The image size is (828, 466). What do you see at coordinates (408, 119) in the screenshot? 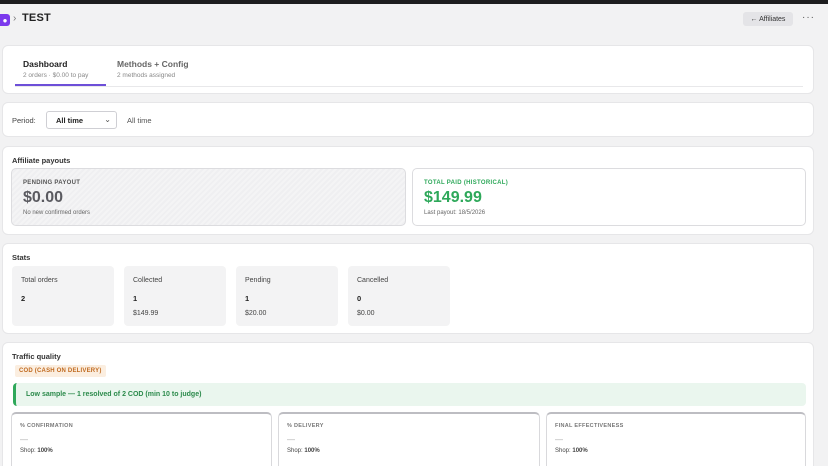
I see `period-card: Period: All time ⌄ All time` at bounding box center [408, 119].